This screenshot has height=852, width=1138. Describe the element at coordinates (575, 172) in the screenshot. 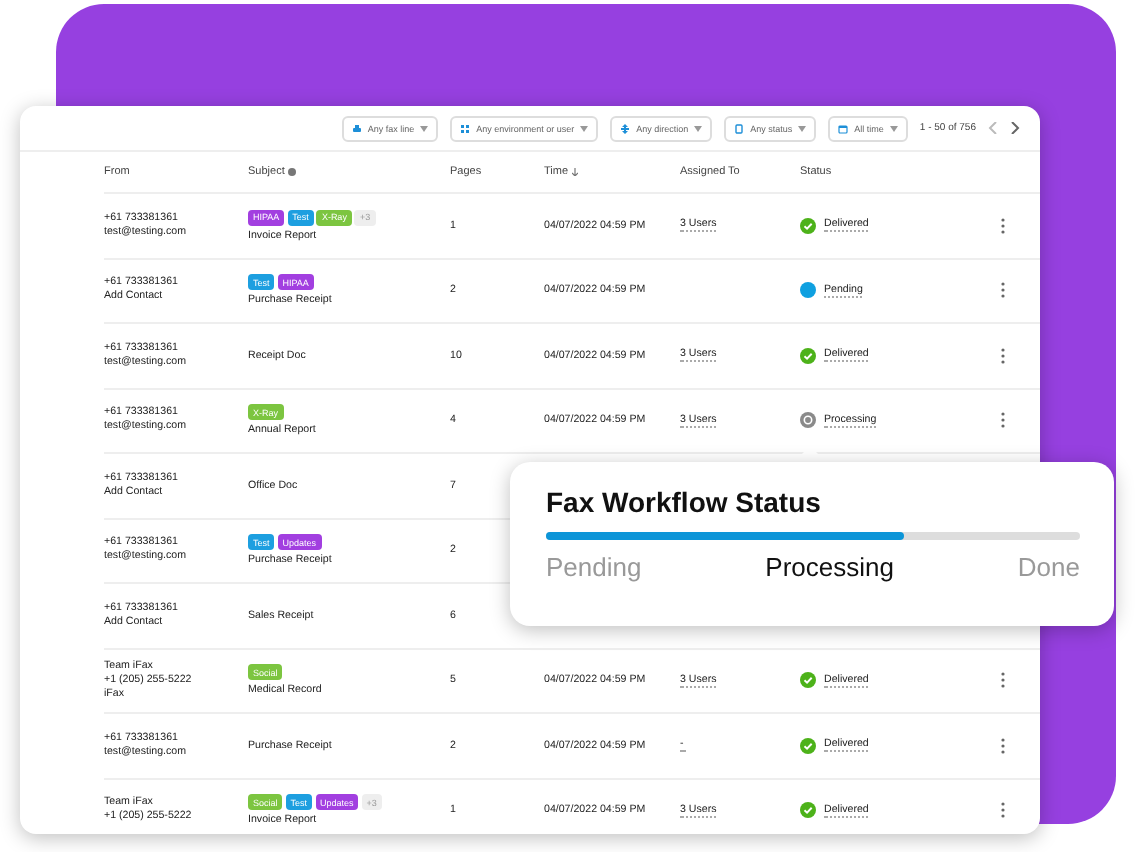

I see `sort-icon` at that location.